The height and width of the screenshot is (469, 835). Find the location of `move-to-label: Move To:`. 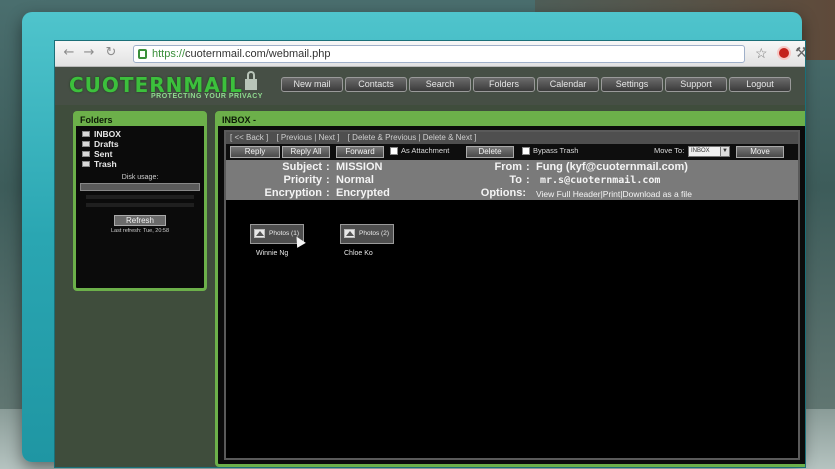

move-to-label: Move To: is located at coordinates (669, 150).